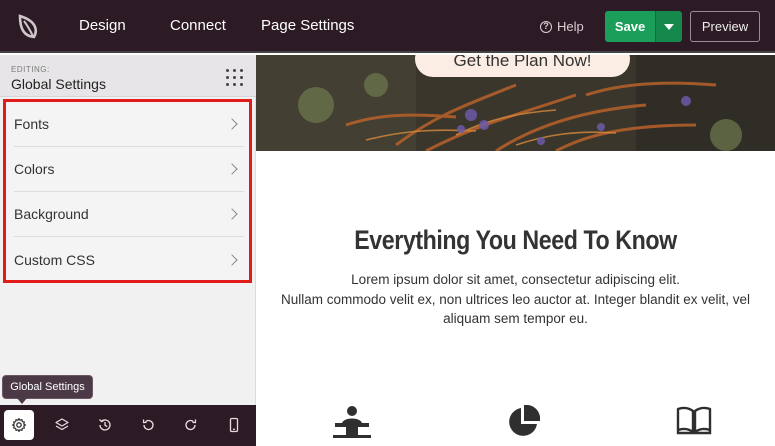  Describe the element at coordinates (522, 66) in the screenshot. I see `get-plan-button: Get the Plan Now!` at that location.